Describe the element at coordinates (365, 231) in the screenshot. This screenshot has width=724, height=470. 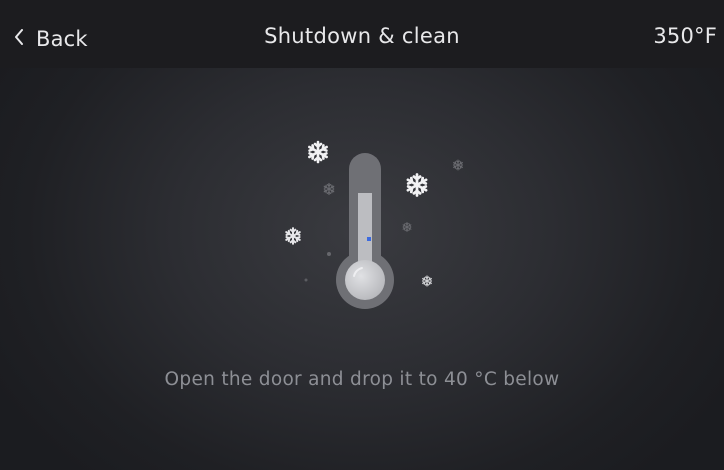
I see `thermometer-icon` at that location.